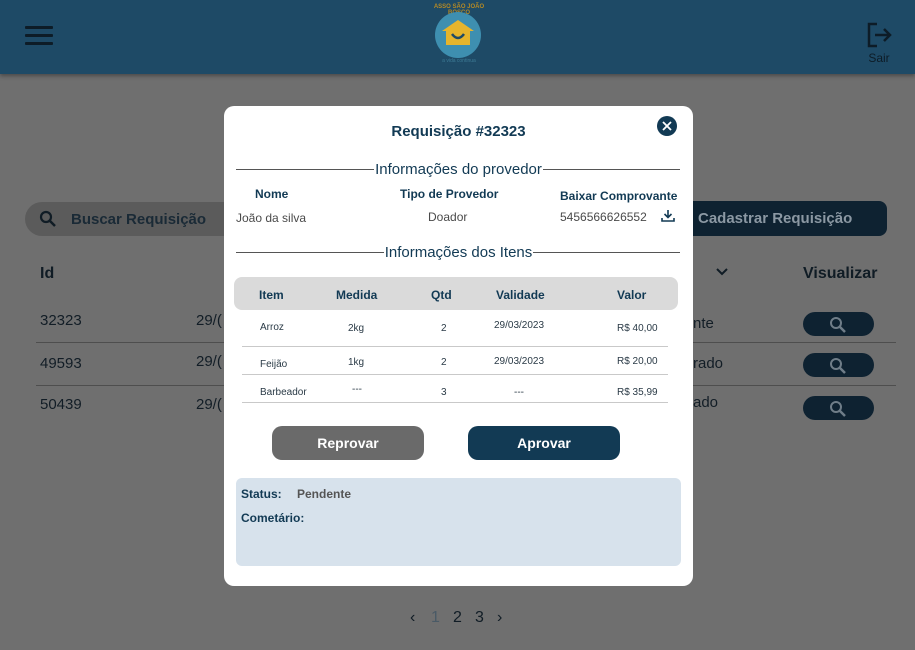  What do you see at coordinates (458, 522) in the screenshot?
I see `status-panel: Status: Pendente Cometário:` at bounding box center [458, 522].